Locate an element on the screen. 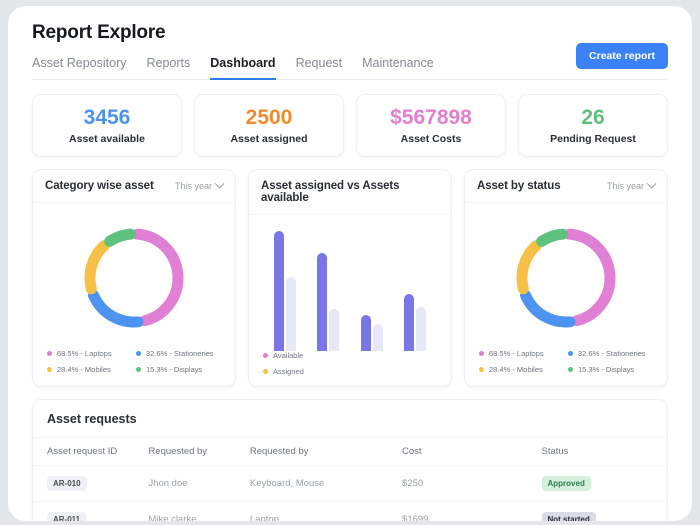 The width and height of the screenshot is (700, 525). legend-item: 28.4% - Mobiles is located at coordinates (89, 369).